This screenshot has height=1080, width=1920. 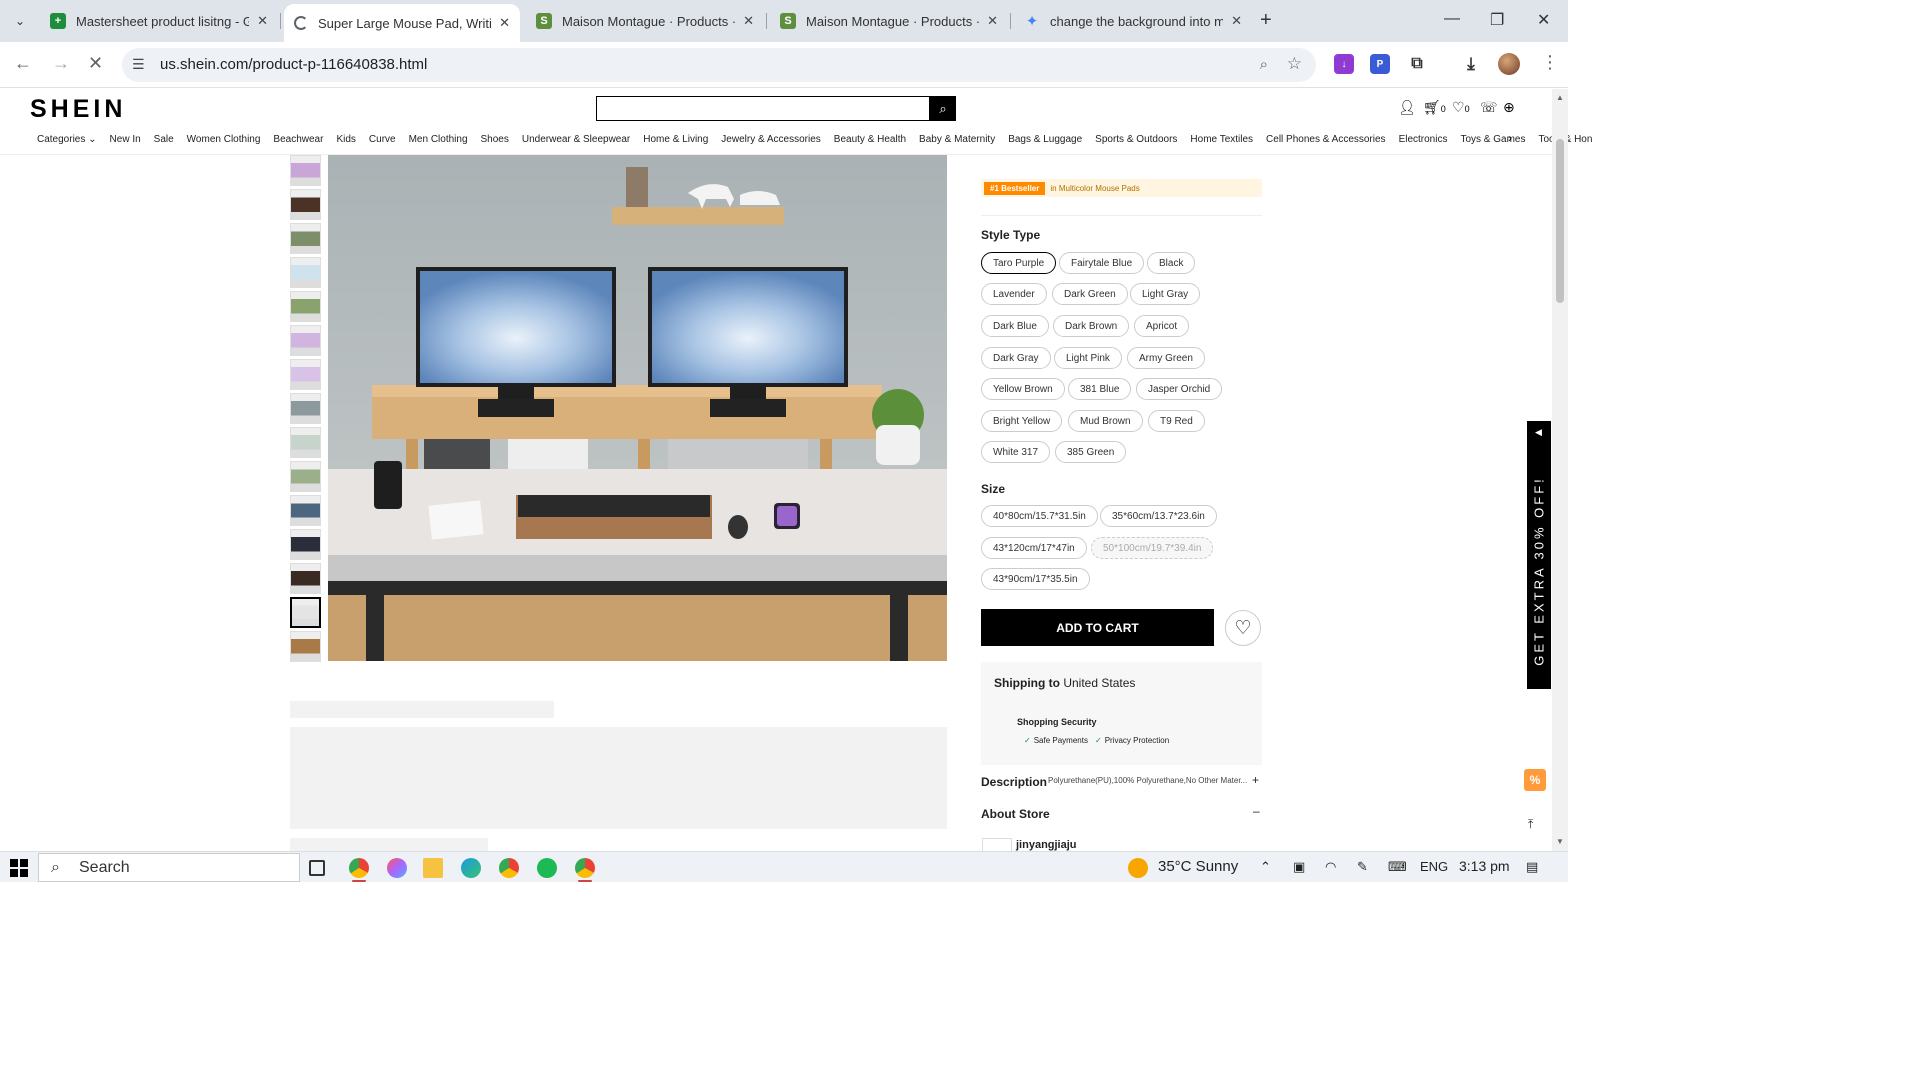 What do you see at coordinates (509, 868) in the screenshot?
I see `chrome-profile-icon` at bounding box center [509, 868].